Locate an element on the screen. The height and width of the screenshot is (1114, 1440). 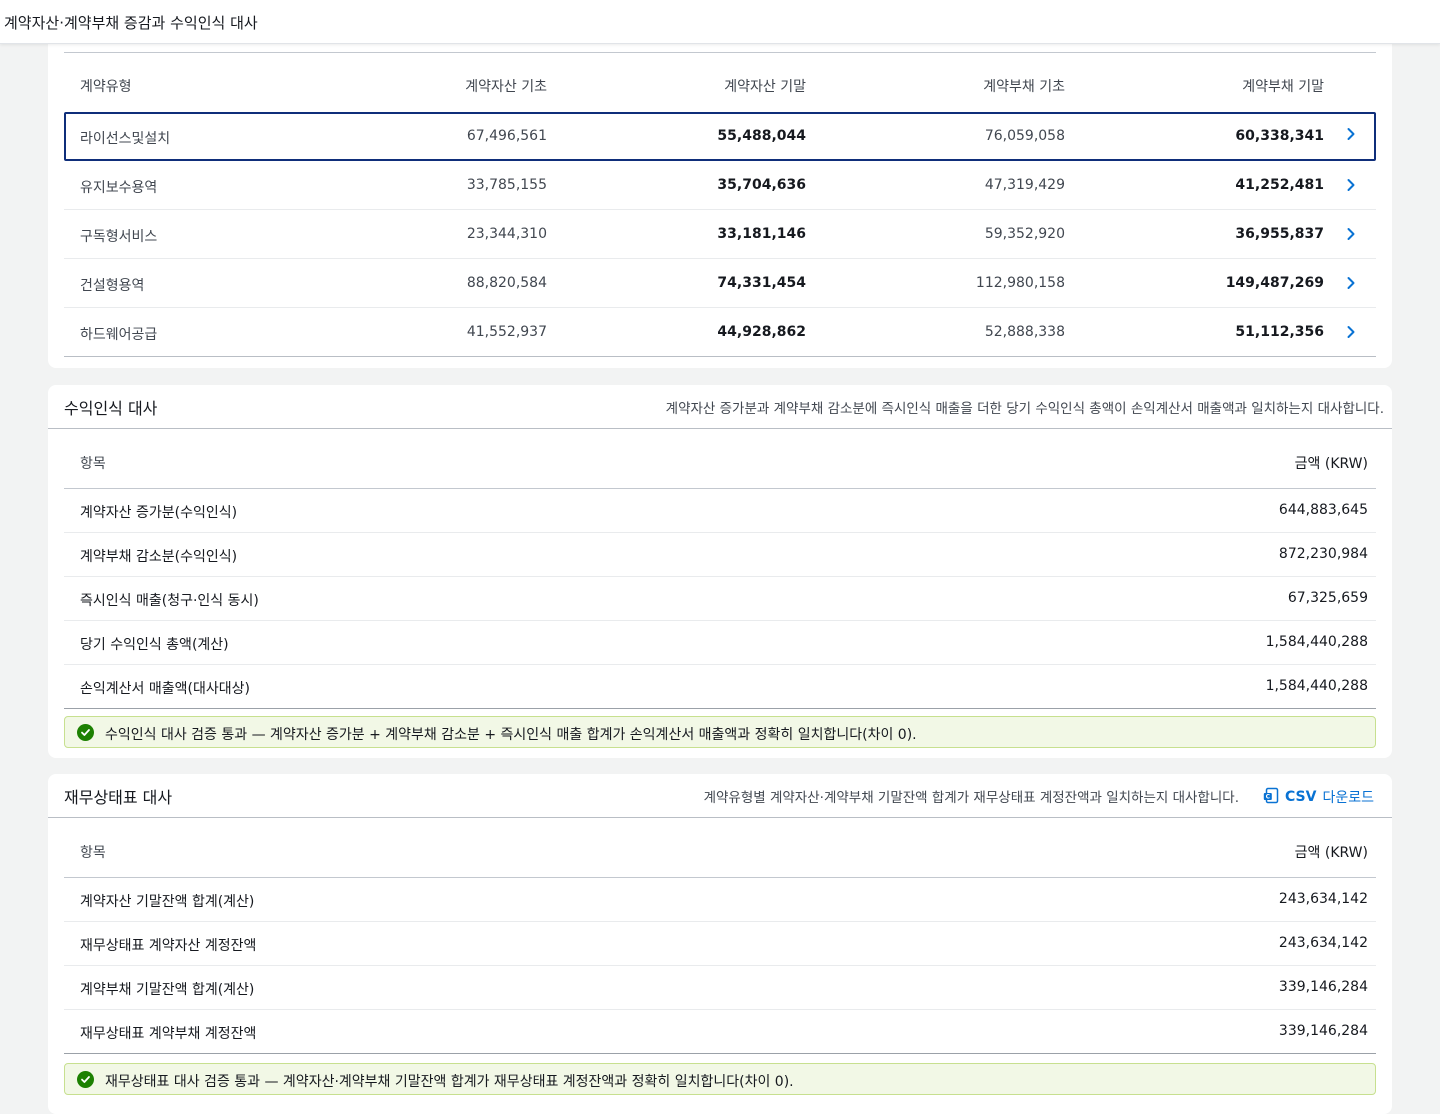
row-label: 즉시인식 매출(청구·인식 동시) is located at coordinates (169, 601).